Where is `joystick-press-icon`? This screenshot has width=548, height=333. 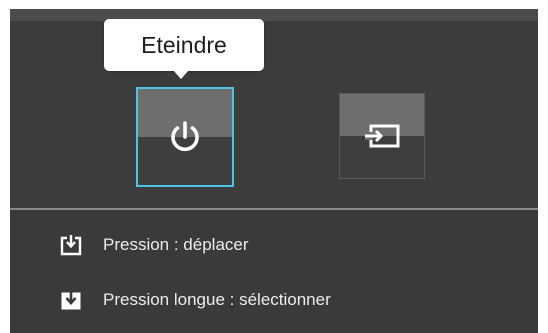 joystick-press-icon is located at coordinates (71, 245).